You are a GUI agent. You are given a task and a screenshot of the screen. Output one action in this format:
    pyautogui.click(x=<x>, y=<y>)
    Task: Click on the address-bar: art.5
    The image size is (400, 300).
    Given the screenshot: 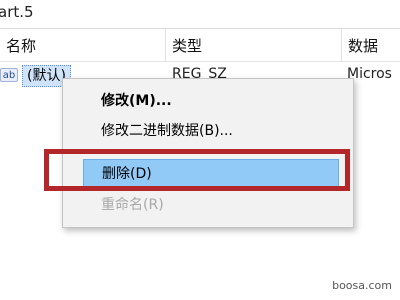 What is the action you would take?
    pyautogui.click(x=200, y=14)
    